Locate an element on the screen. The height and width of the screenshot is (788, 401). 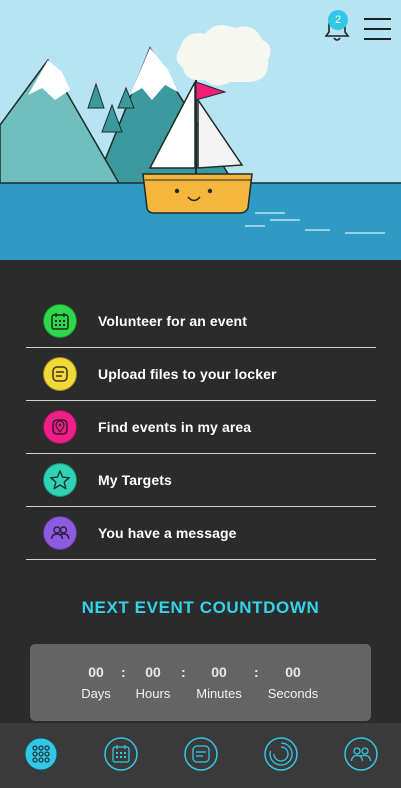
home-grid-icon is located at coordinates (41, 754).